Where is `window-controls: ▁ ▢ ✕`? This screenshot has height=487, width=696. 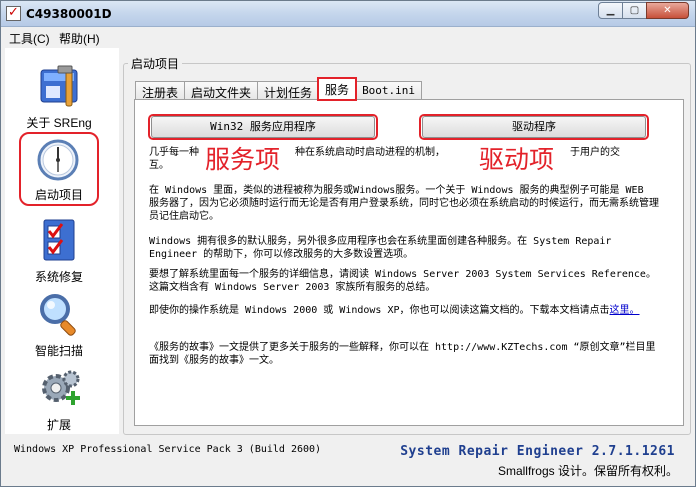 window-controls: ▁ ▢ ✕ is located at coordinates (643, 10).